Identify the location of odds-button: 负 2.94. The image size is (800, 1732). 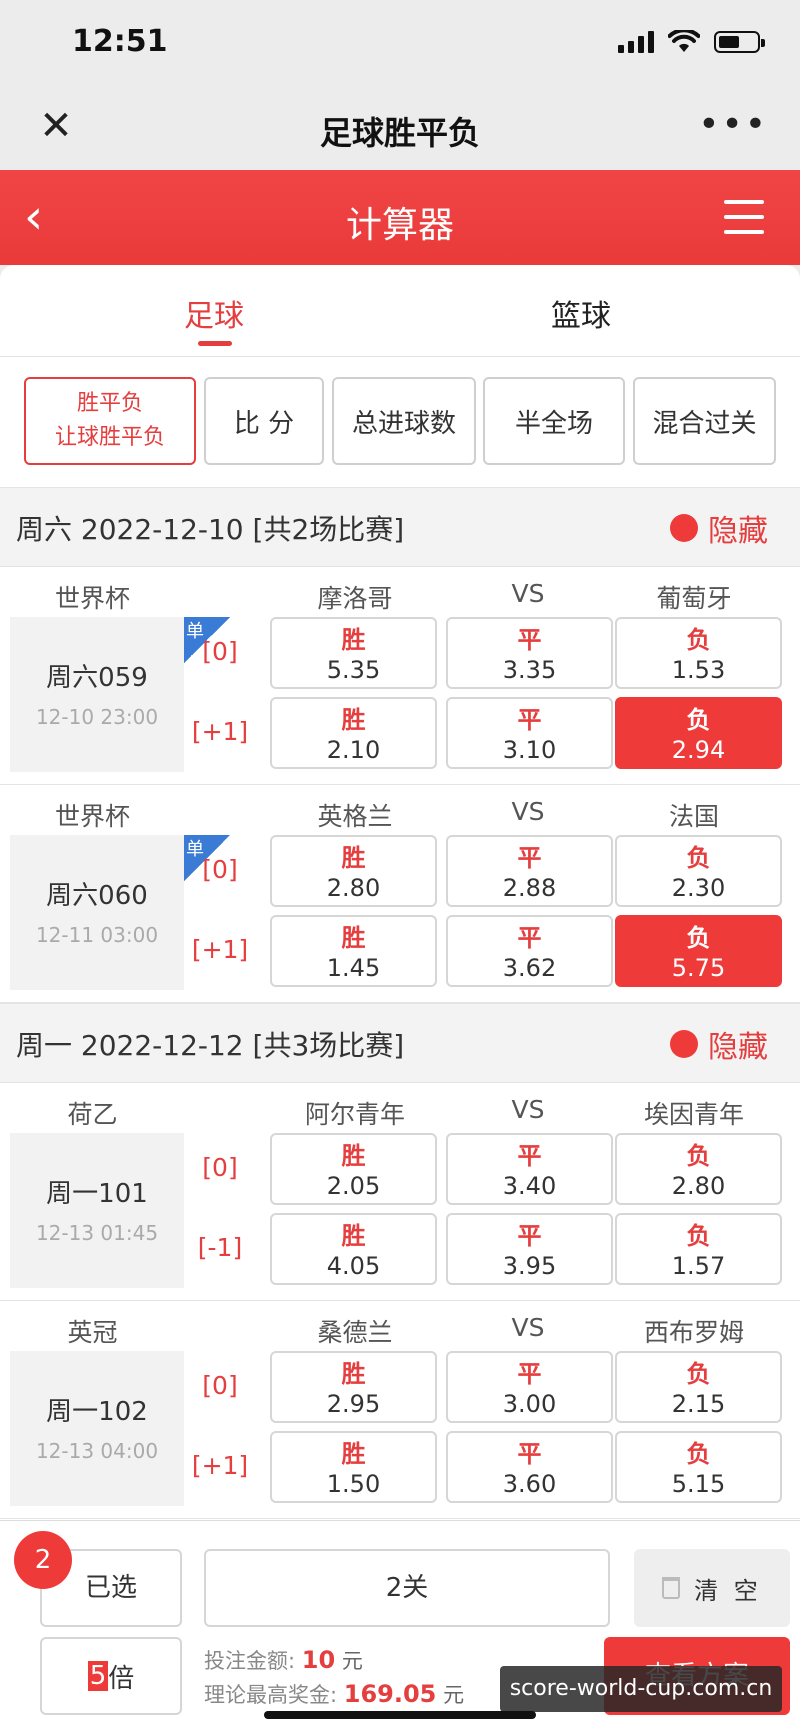
(698, 733).